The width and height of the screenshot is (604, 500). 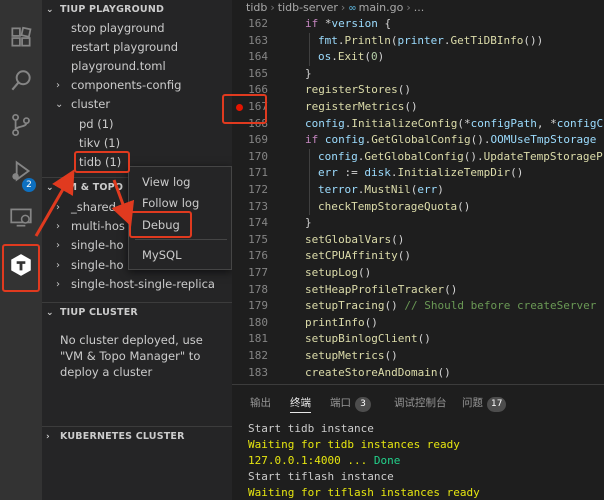 I want to click on panel-tab: 输出, so click(x=260, y=404).